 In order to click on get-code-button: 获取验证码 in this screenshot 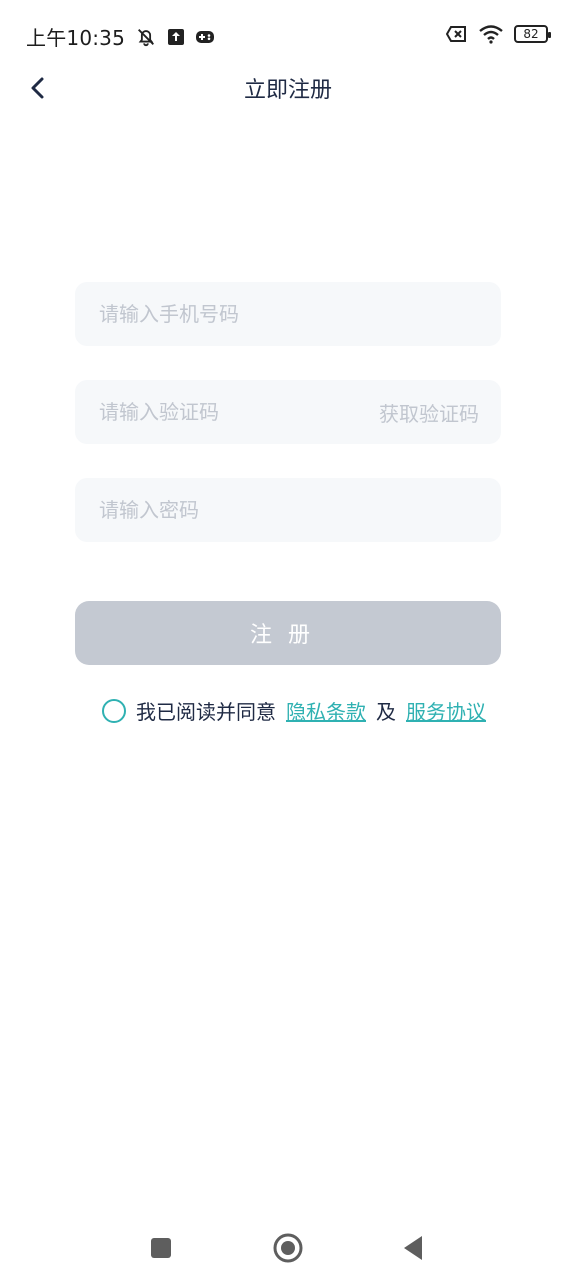, I will do `click(429, 412)`.